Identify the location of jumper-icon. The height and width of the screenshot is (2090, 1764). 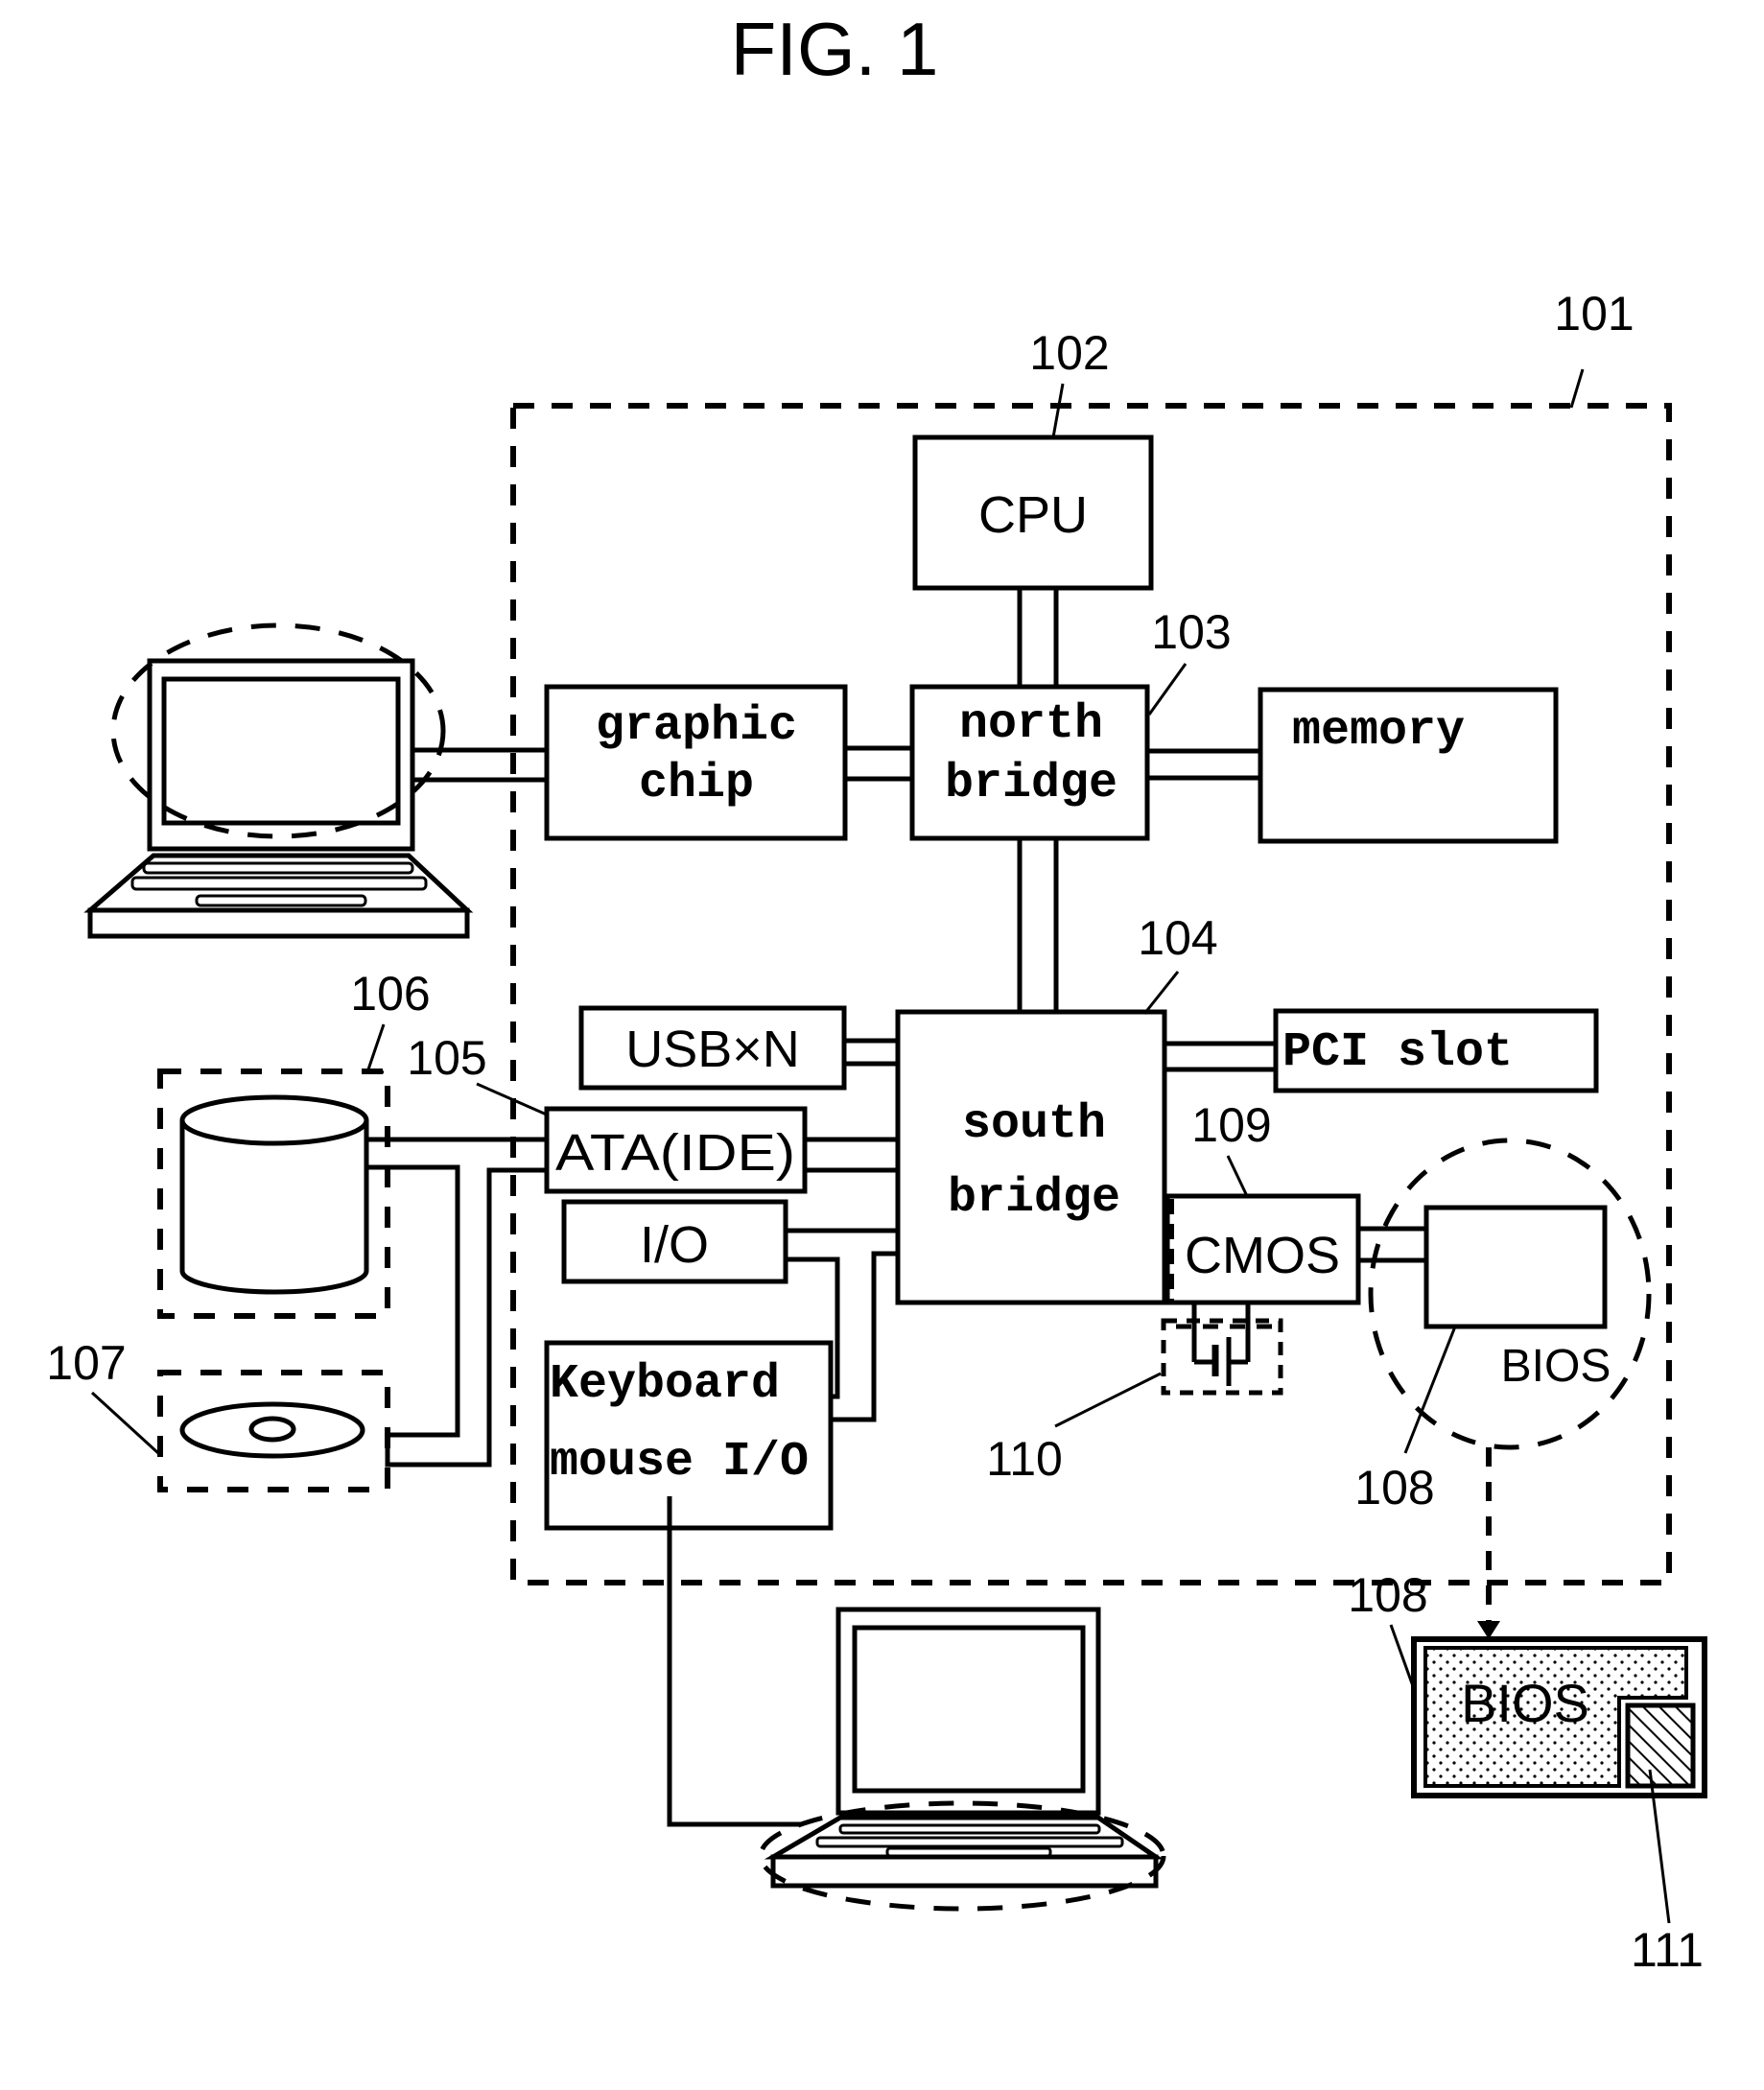
(1222, 1350).